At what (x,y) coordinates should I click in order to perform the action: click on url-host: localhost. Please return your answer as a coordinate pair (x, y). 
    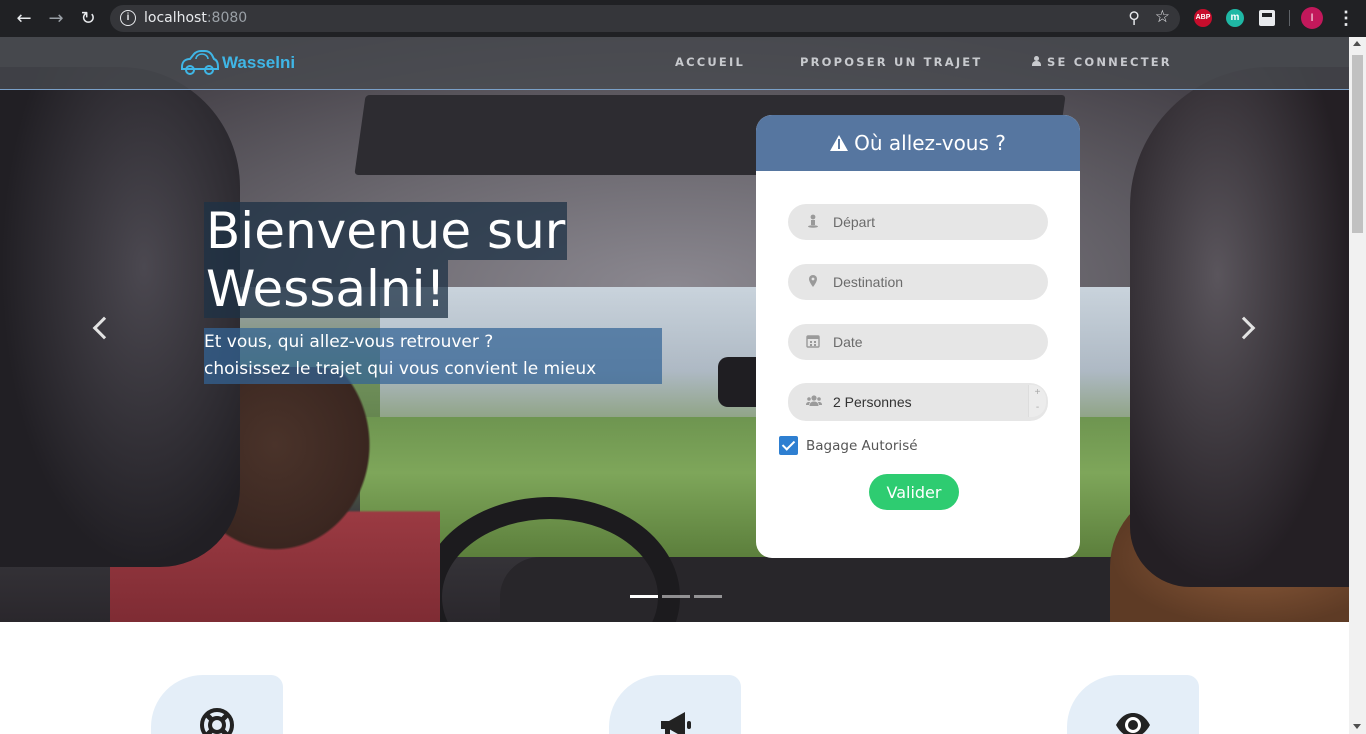
    Looking at the image, I should click on (175, 18).